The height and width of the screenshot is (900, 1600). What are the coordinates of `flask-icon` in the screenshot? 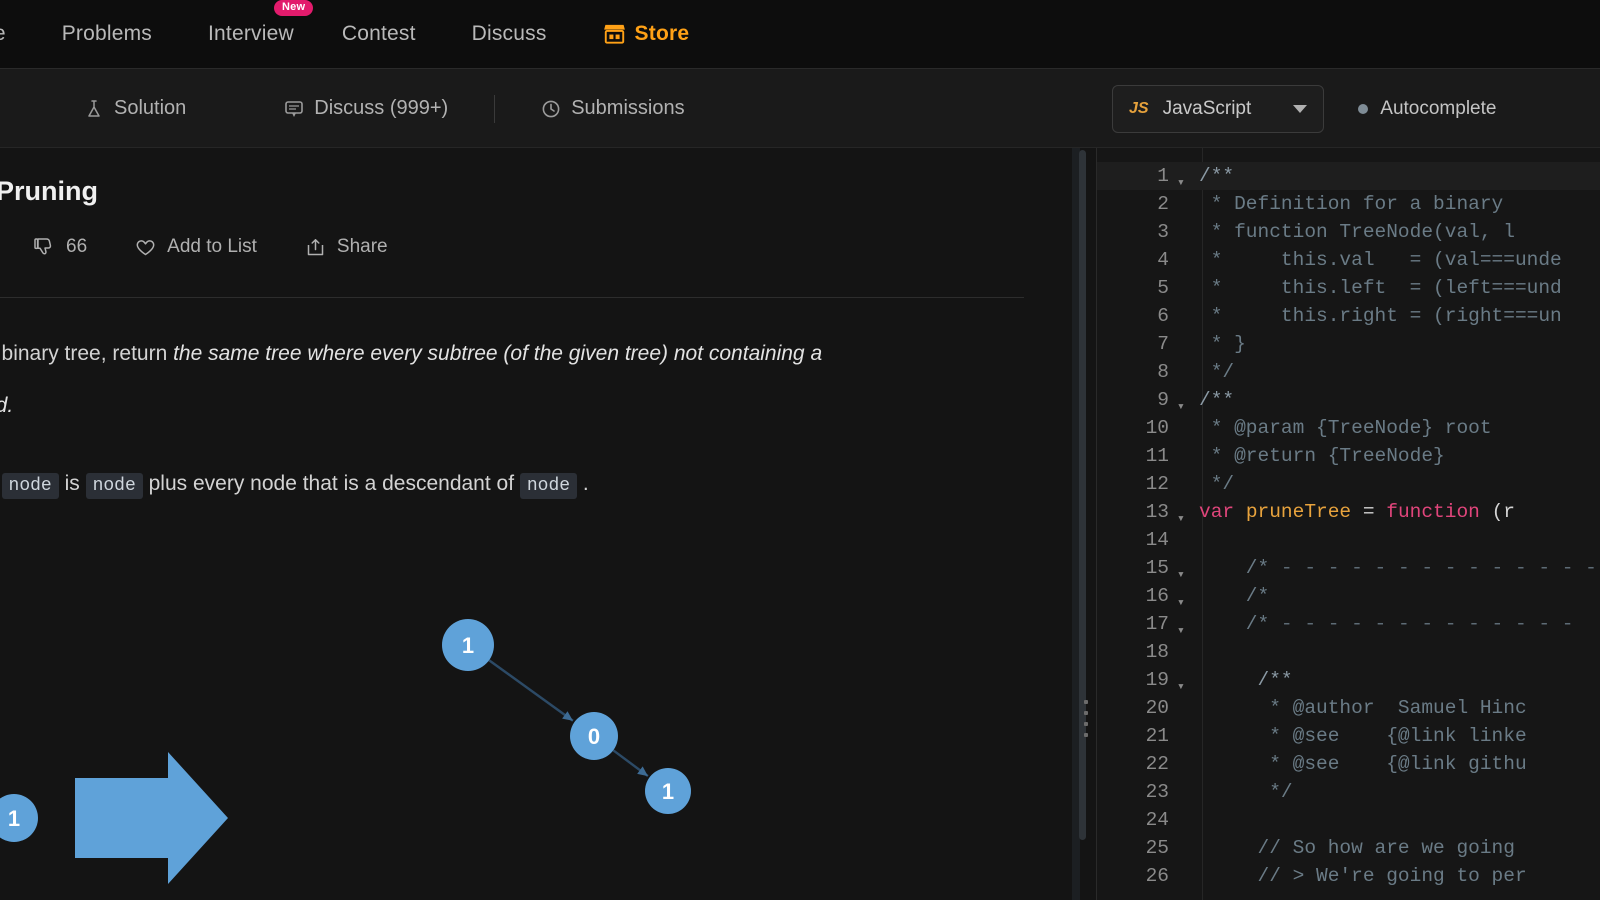 It's located at (94, 109).